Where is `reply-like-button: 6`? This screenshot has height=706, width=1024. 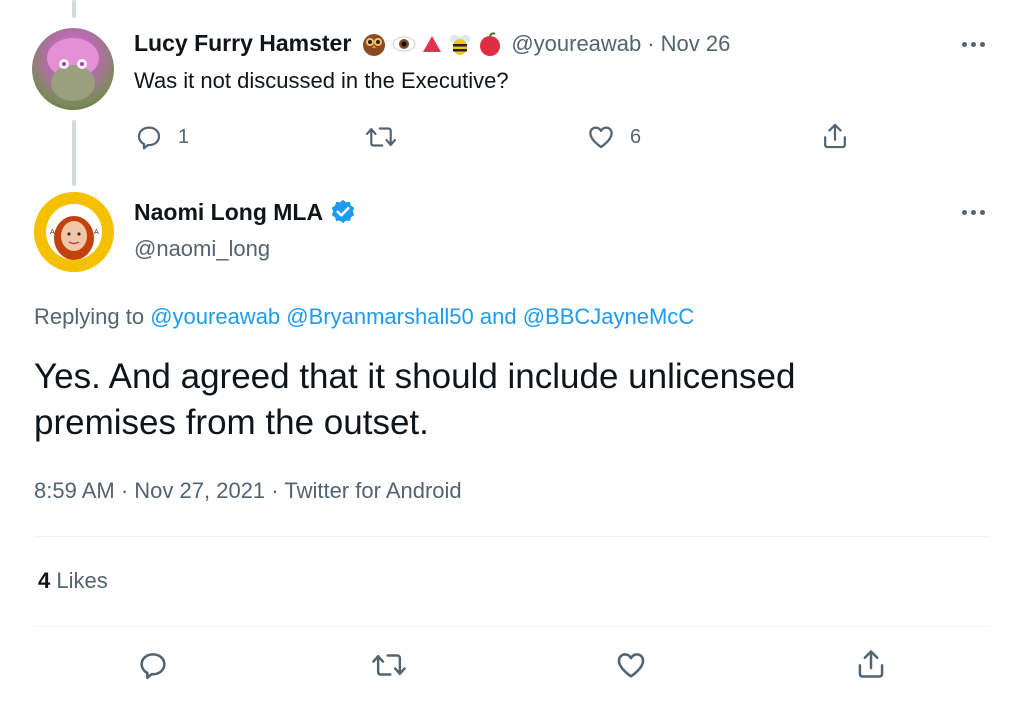 reply-like-button: 6 is located at coordinates (613, 137).